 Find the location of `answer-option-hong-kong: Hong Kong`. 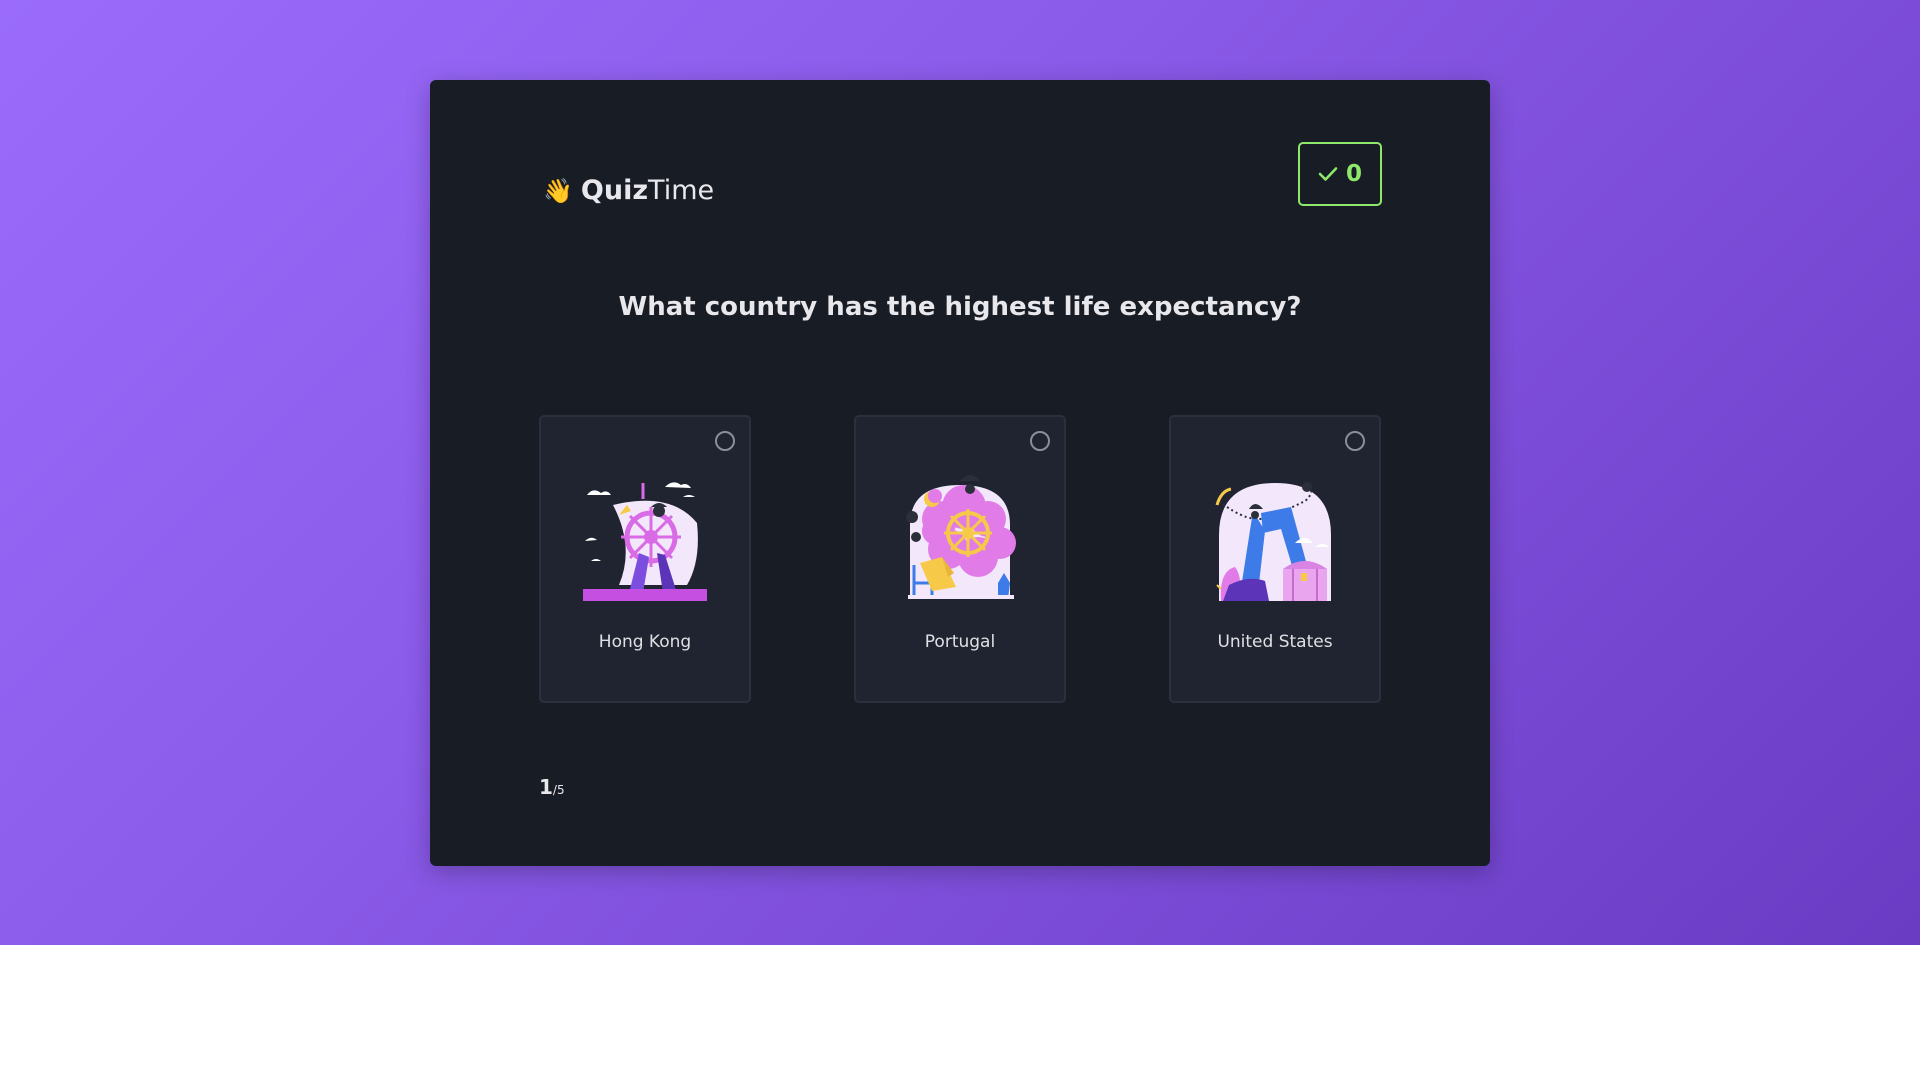

answer-option-hong-kong: Hong Kong is located at coordinates (645, 559).